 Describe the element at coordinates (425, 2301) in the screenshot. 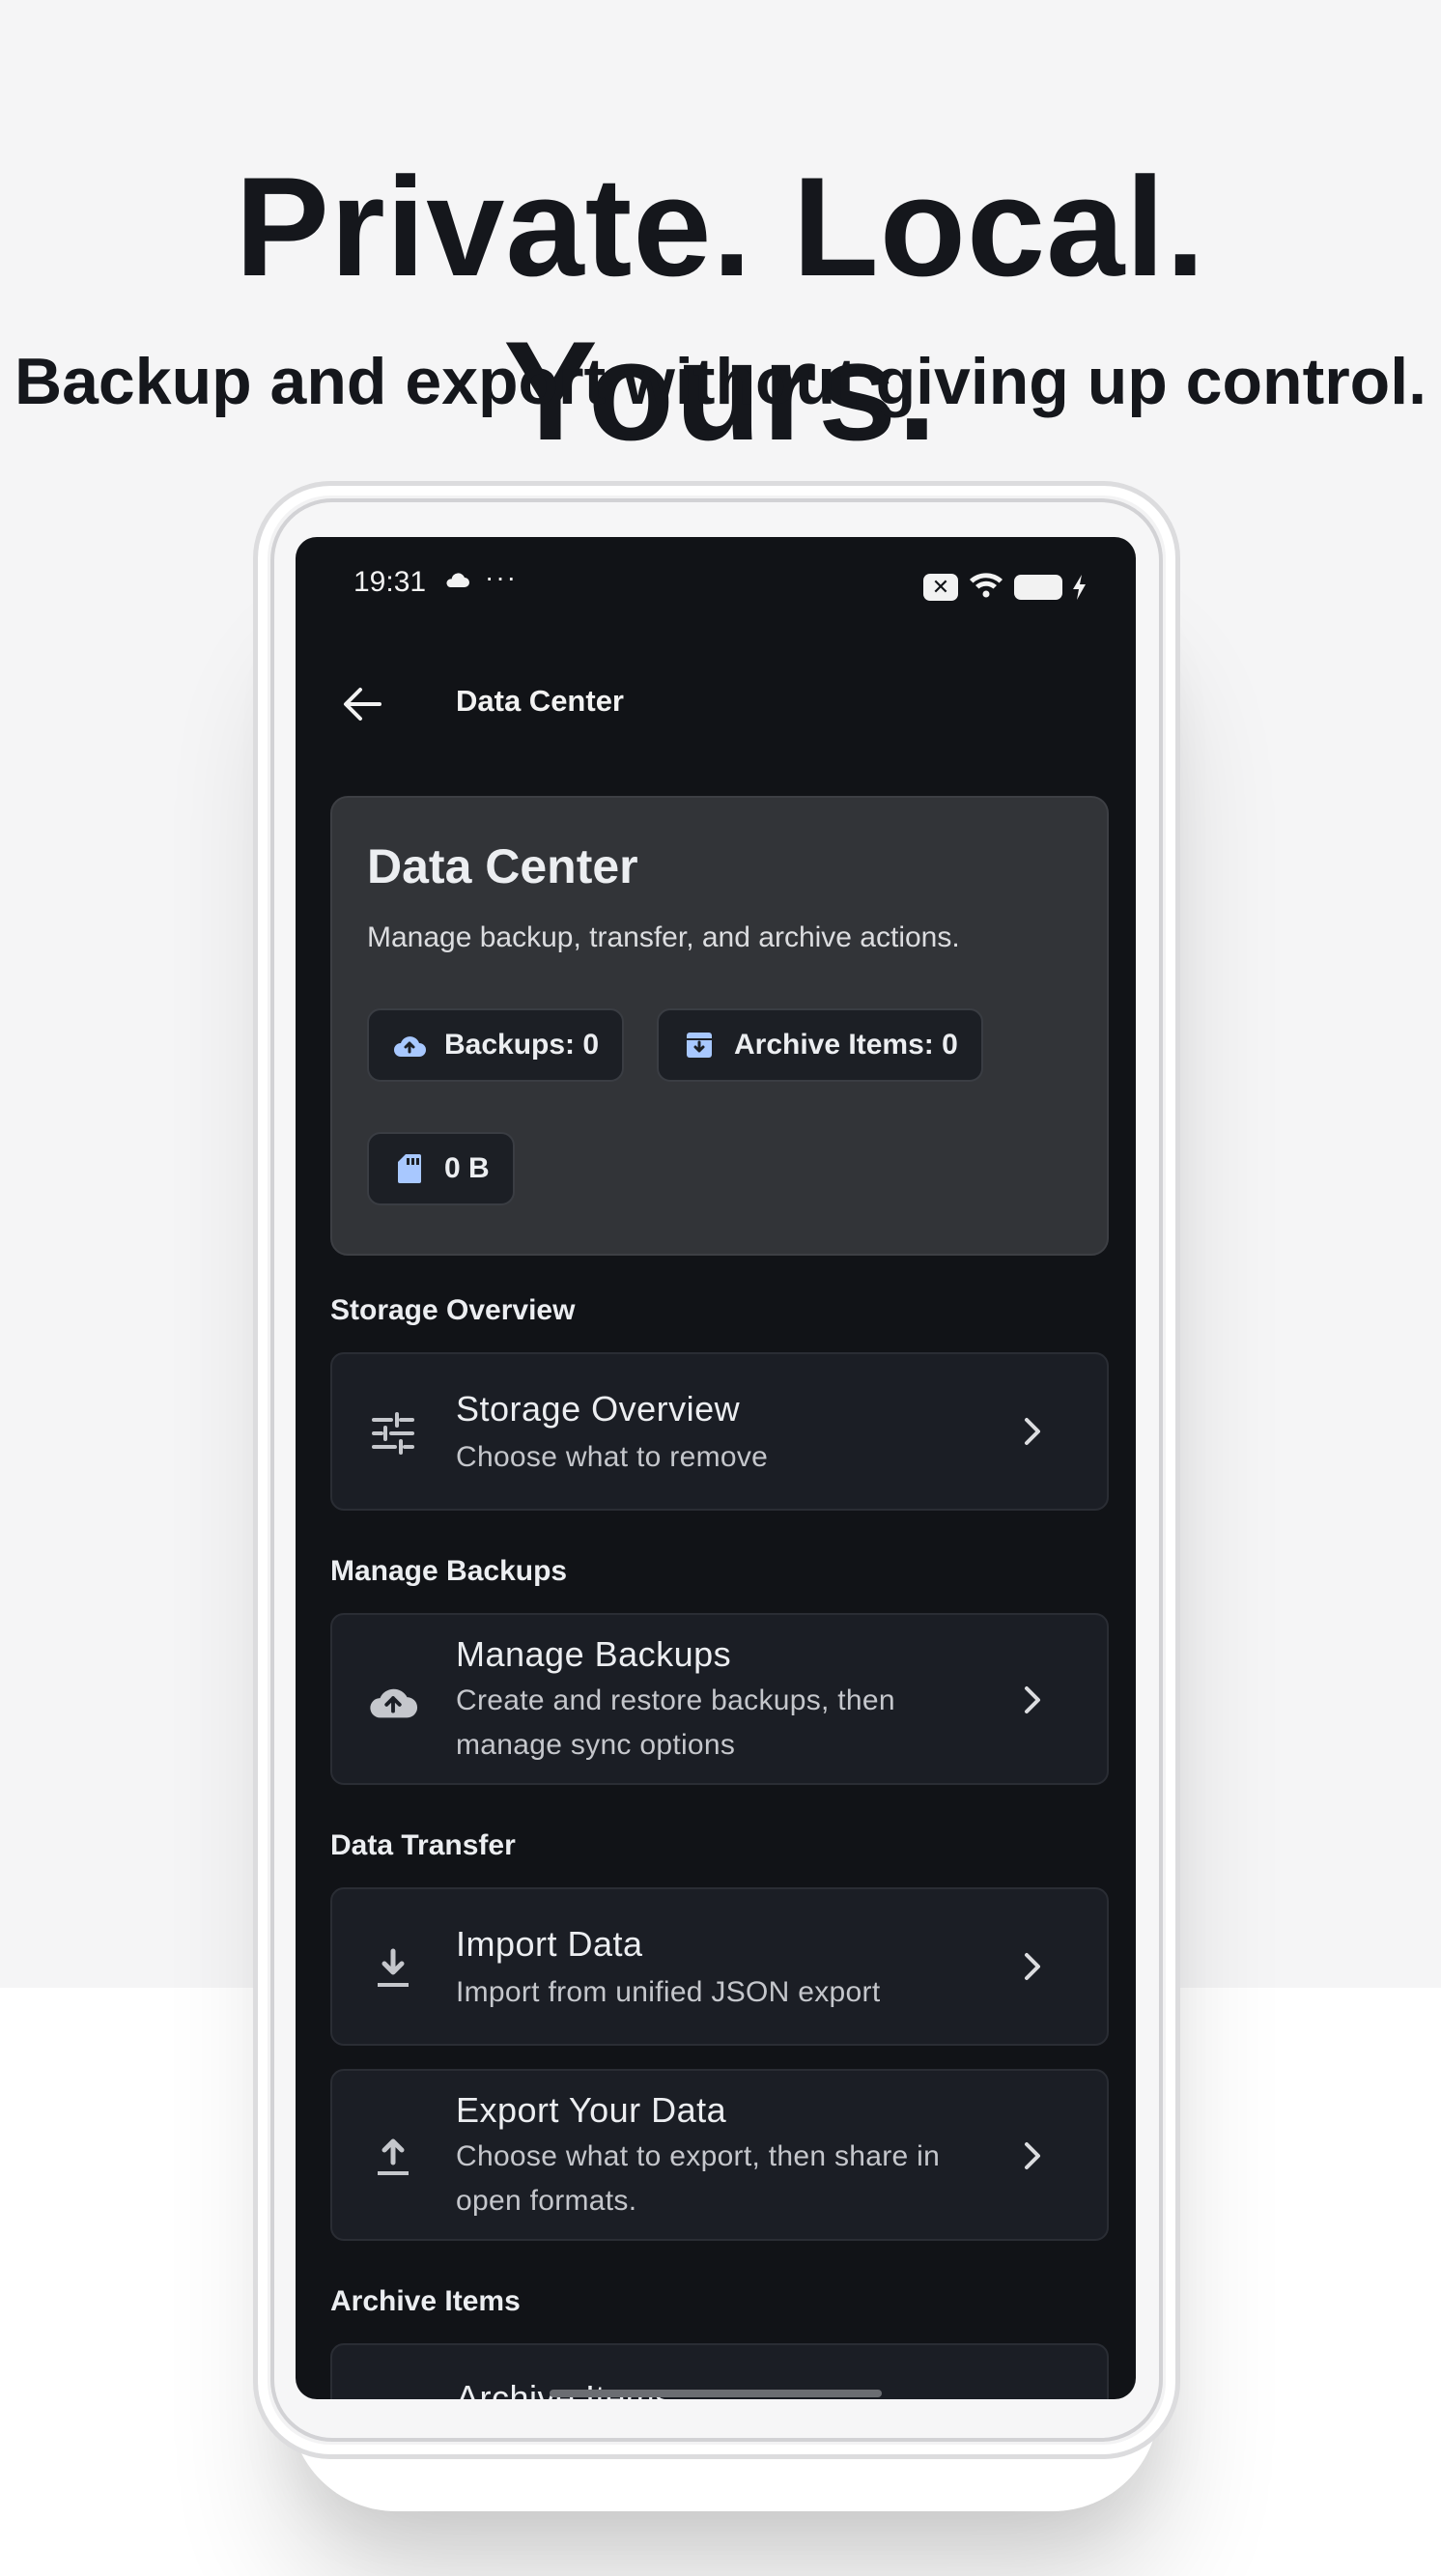

I see `section-heading-archive: Archive Items` at that location.